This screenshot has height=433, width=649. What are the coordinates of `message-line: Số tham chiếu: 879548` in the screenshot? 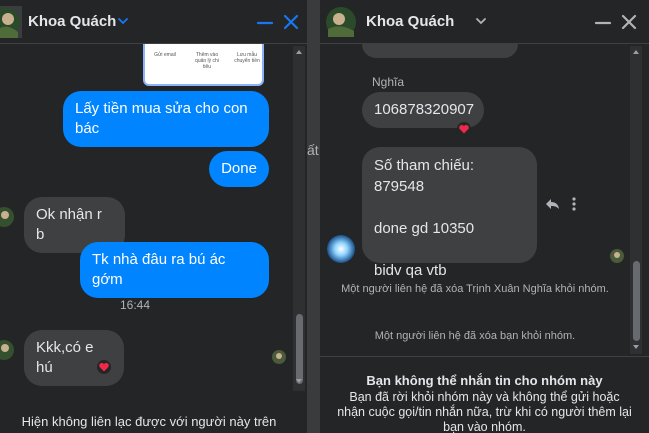 It's located at (424, 176).